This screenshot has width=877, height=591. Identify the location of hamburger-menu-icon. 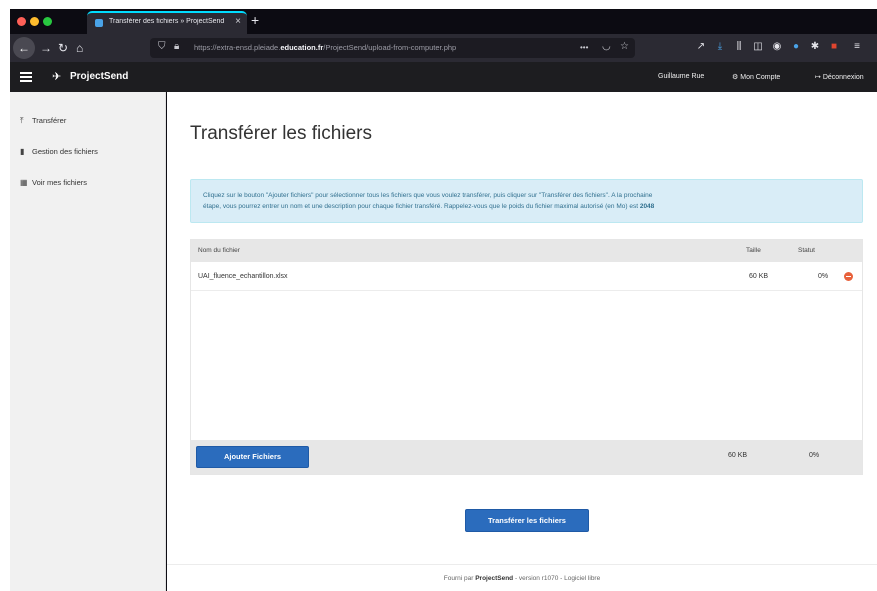
(26, 77).